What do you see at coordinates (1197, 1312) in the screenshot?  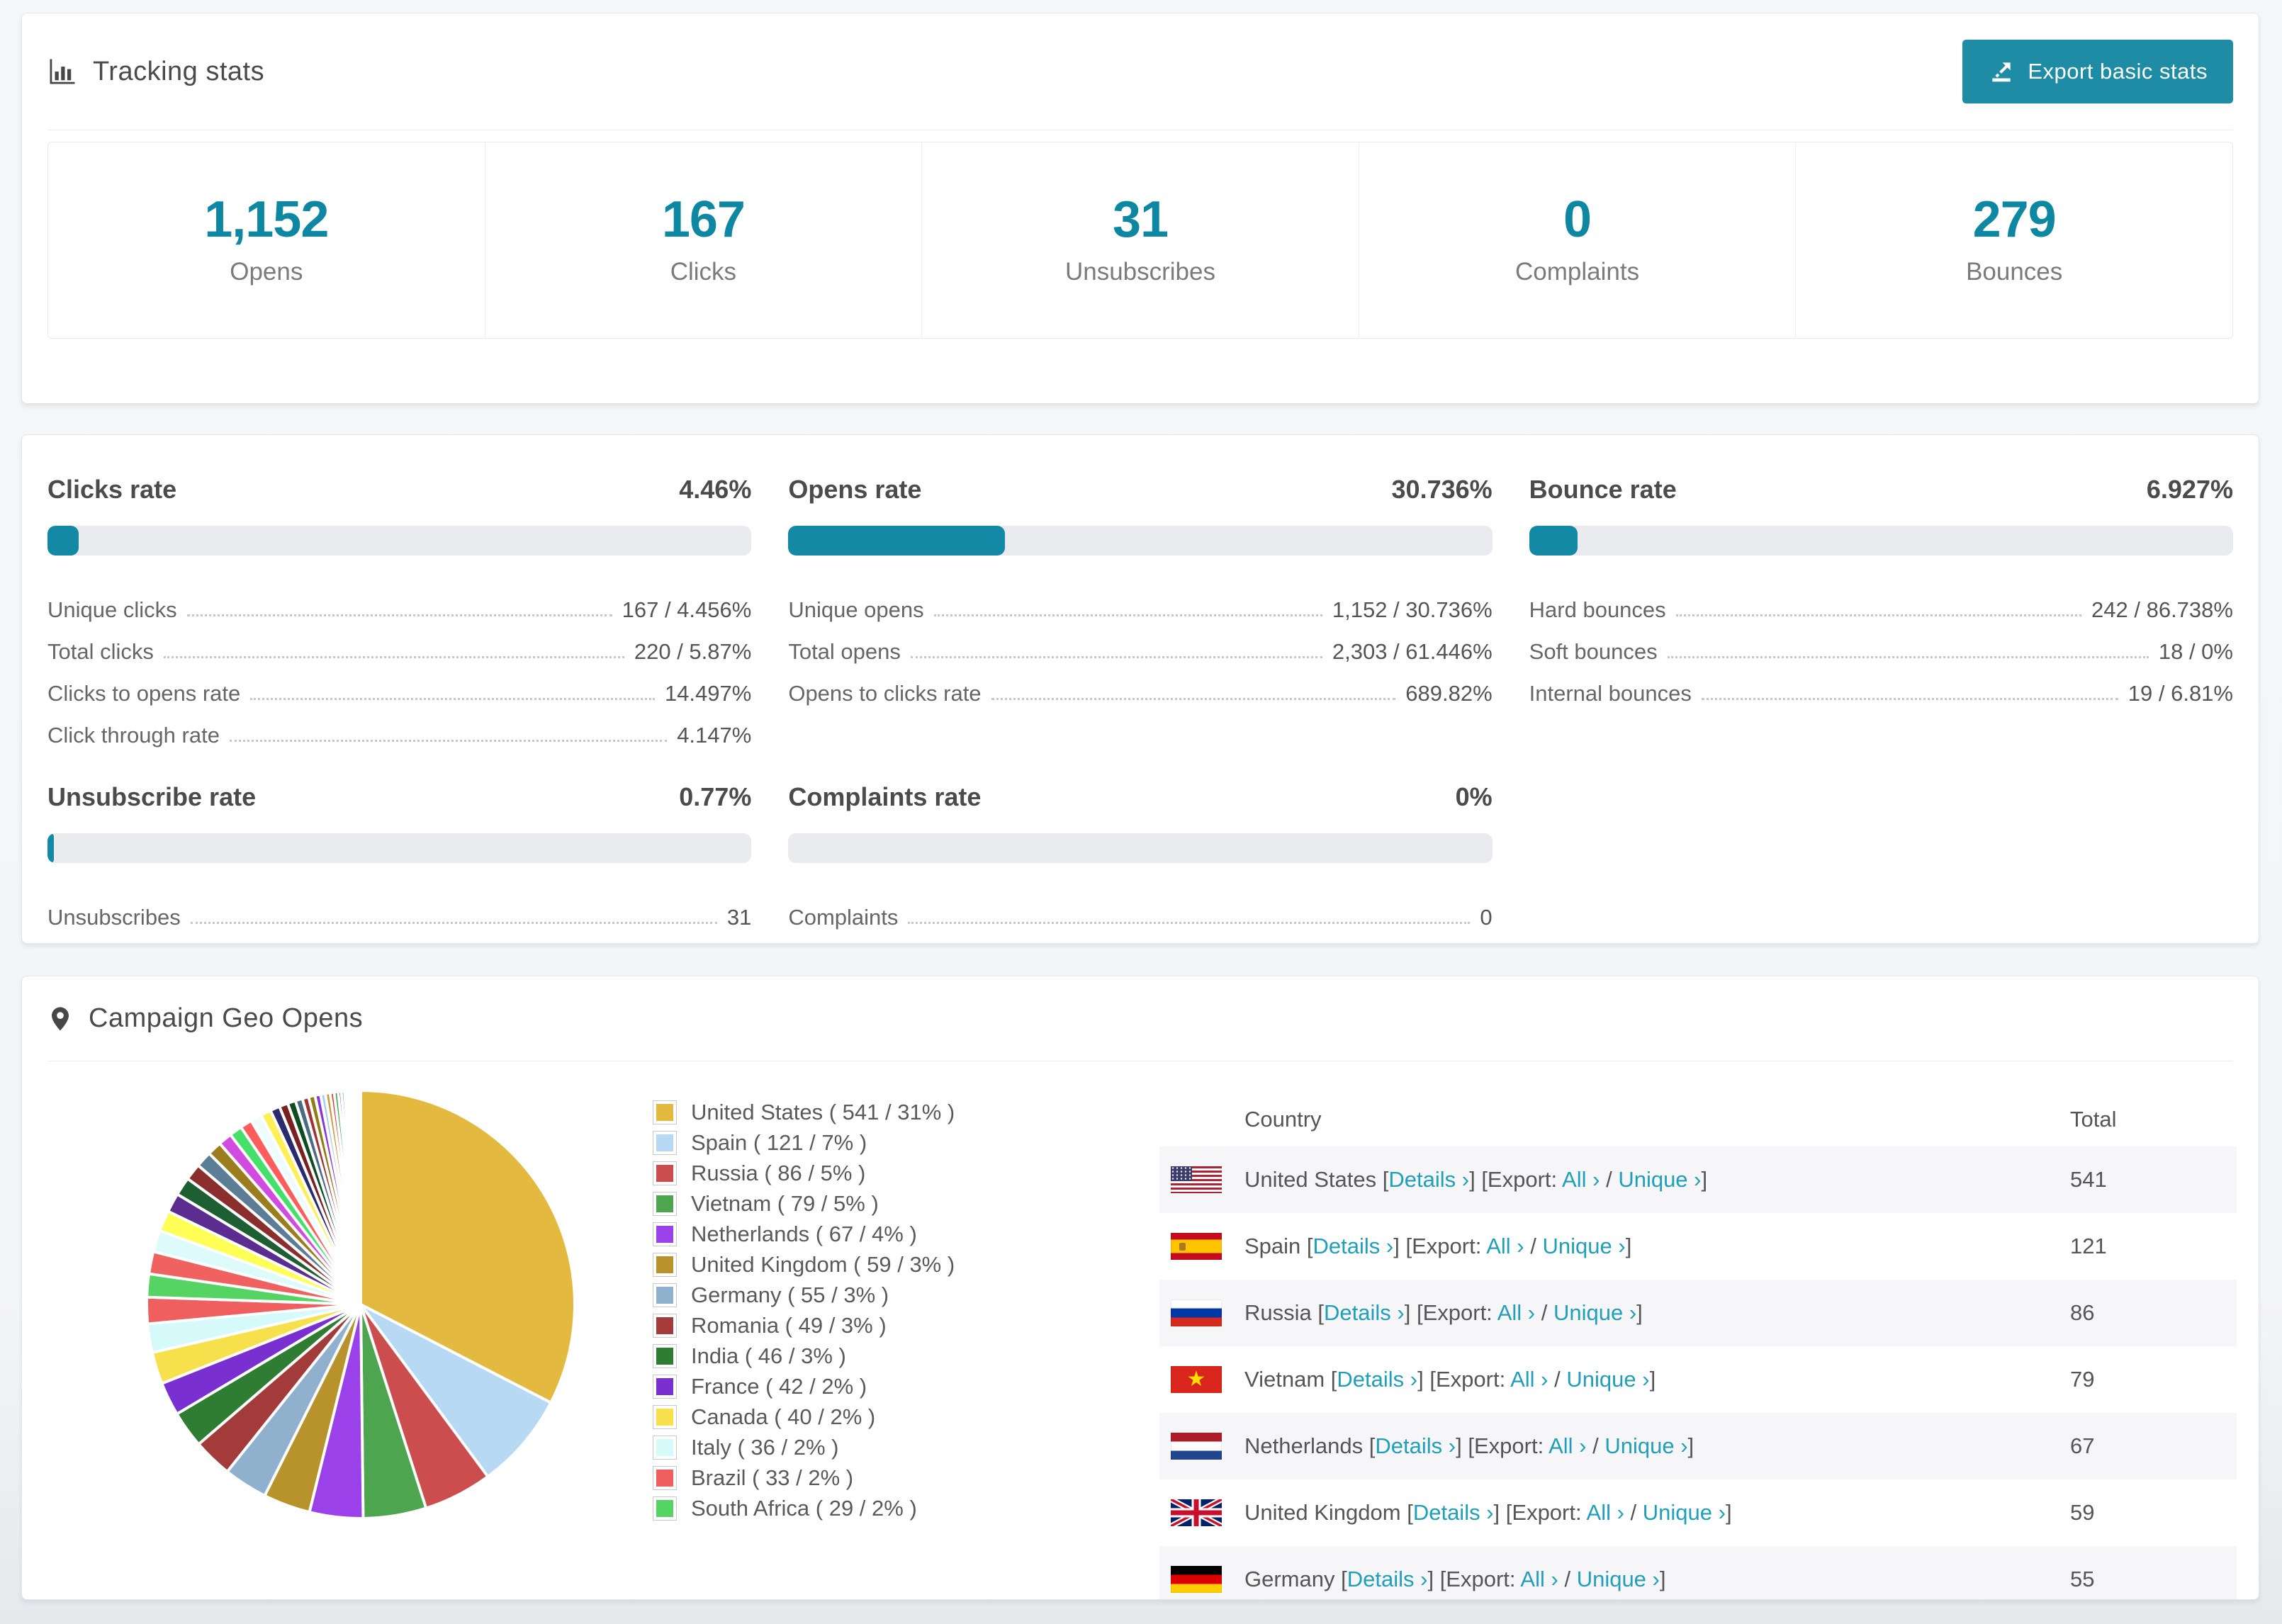 I see `russia-flag-icon` at bounding box center [1197, 1312].